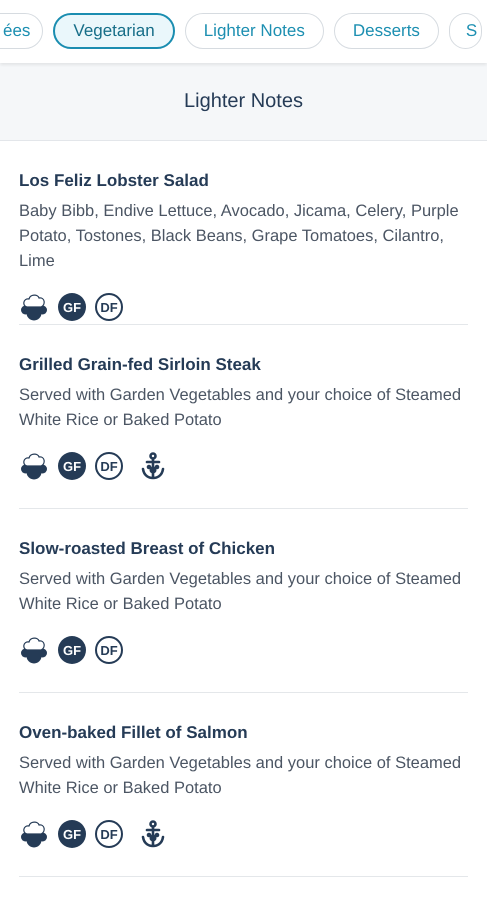 This screenshot has height=900, width=487. What do you see at coordinates (465, 31) in the screenshot?
I see `filter-chip: S` at bounding box center [465, 31].